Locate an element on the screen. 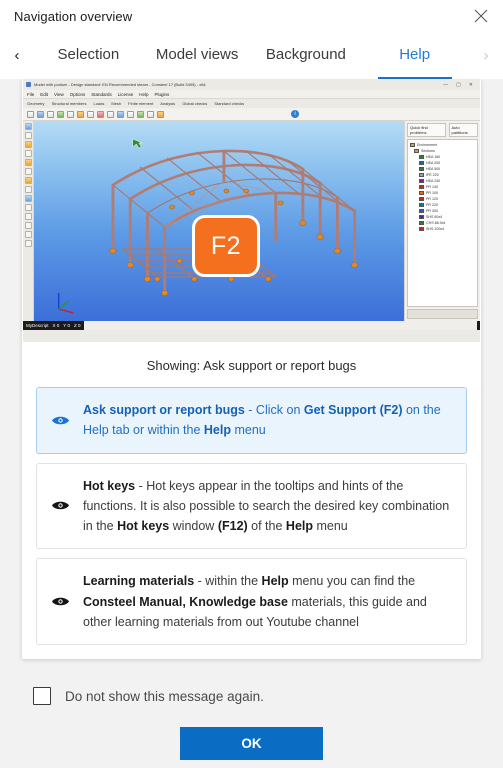 The width and height of the screenshot is (503, 768). preview-status-x: X 0 is located at coordinates (56, 325).